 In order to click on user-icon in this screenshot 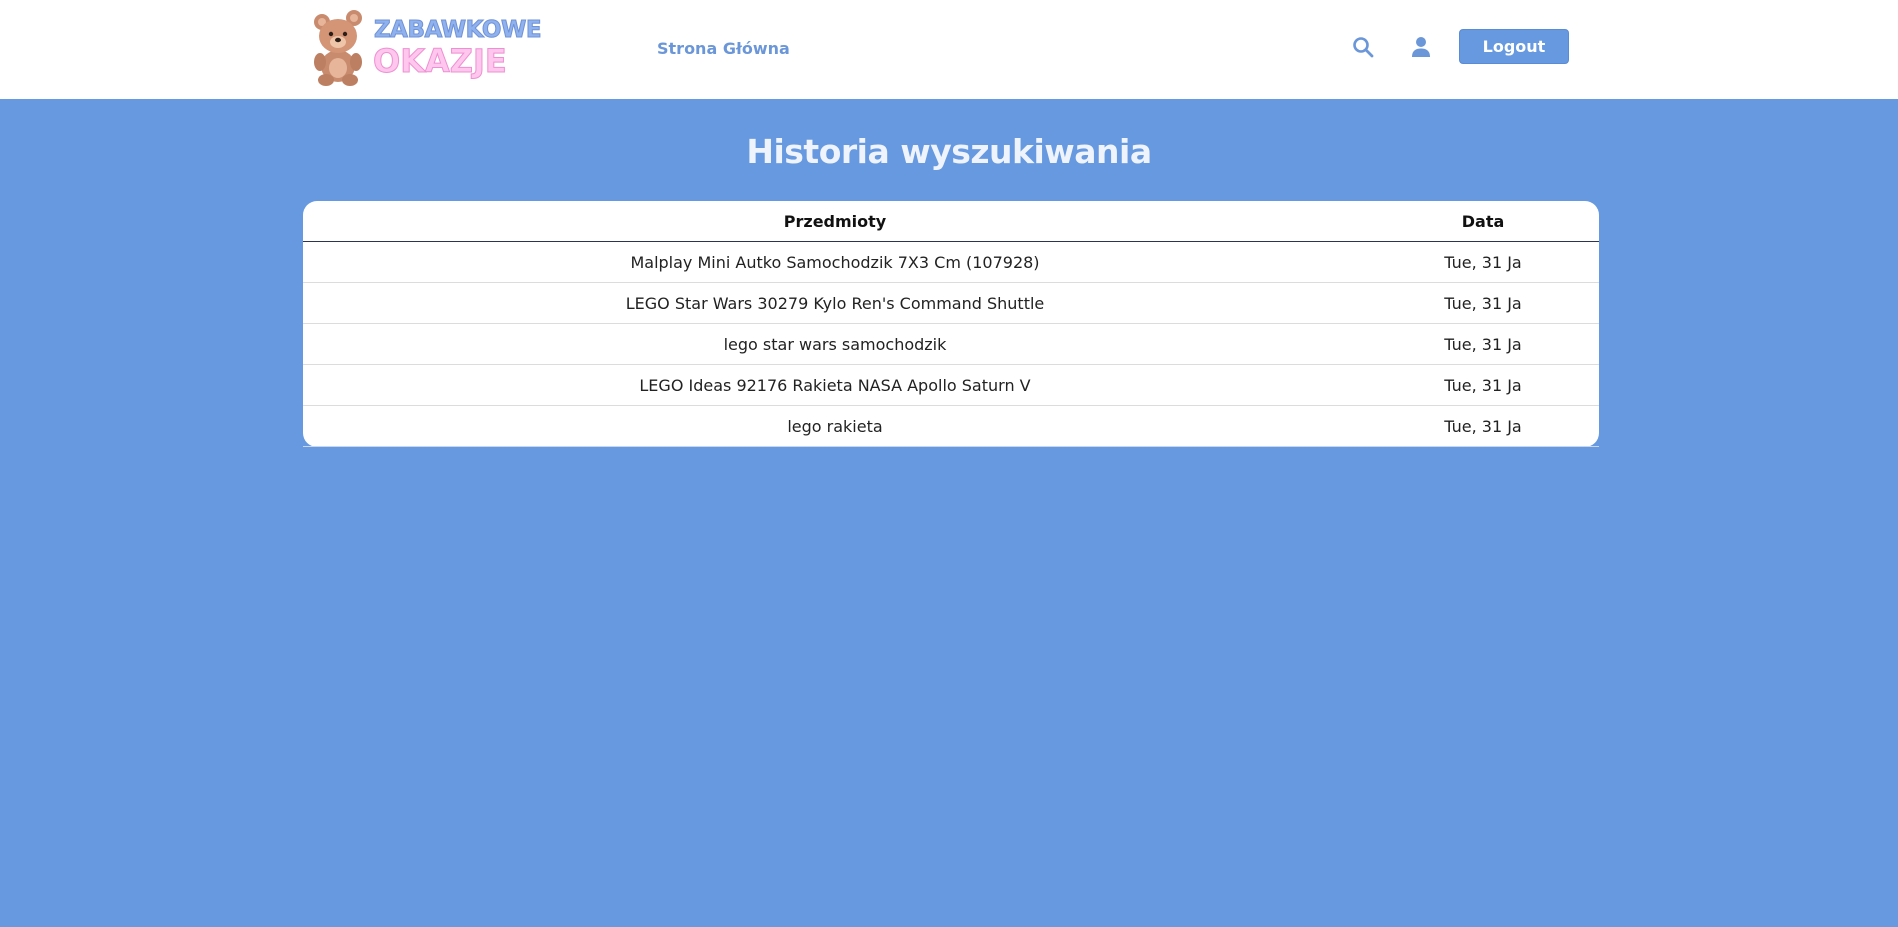, I will do `click(1421, 47)`.